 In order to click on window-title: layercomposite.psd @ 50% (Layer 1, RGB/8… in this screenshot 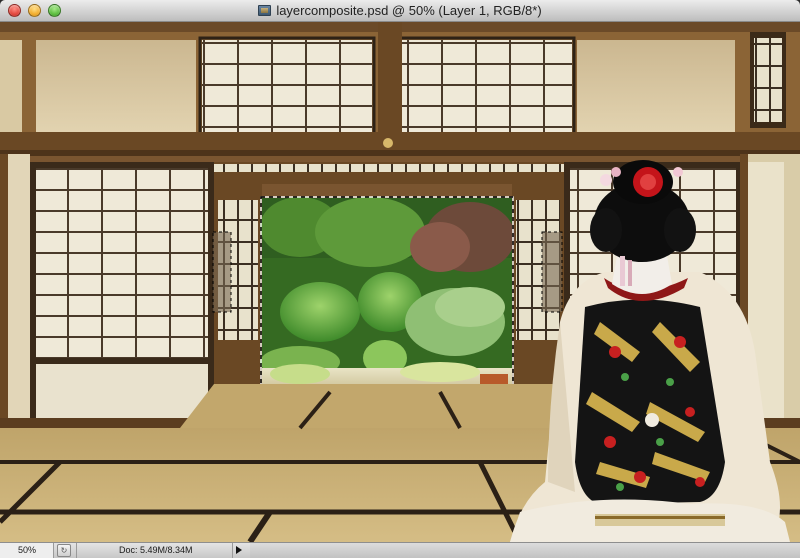, I will do `click(409, 10)`.